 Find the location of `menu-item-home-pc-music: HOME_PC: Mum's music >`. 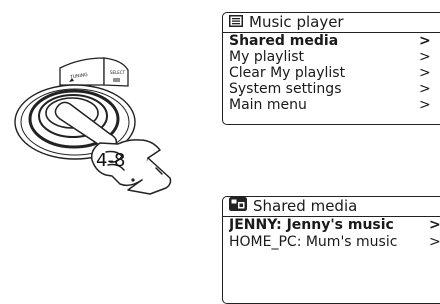

menu-item-home-pc-music: HOME_PC: Mum's music > is located at coordinates (334, 242).